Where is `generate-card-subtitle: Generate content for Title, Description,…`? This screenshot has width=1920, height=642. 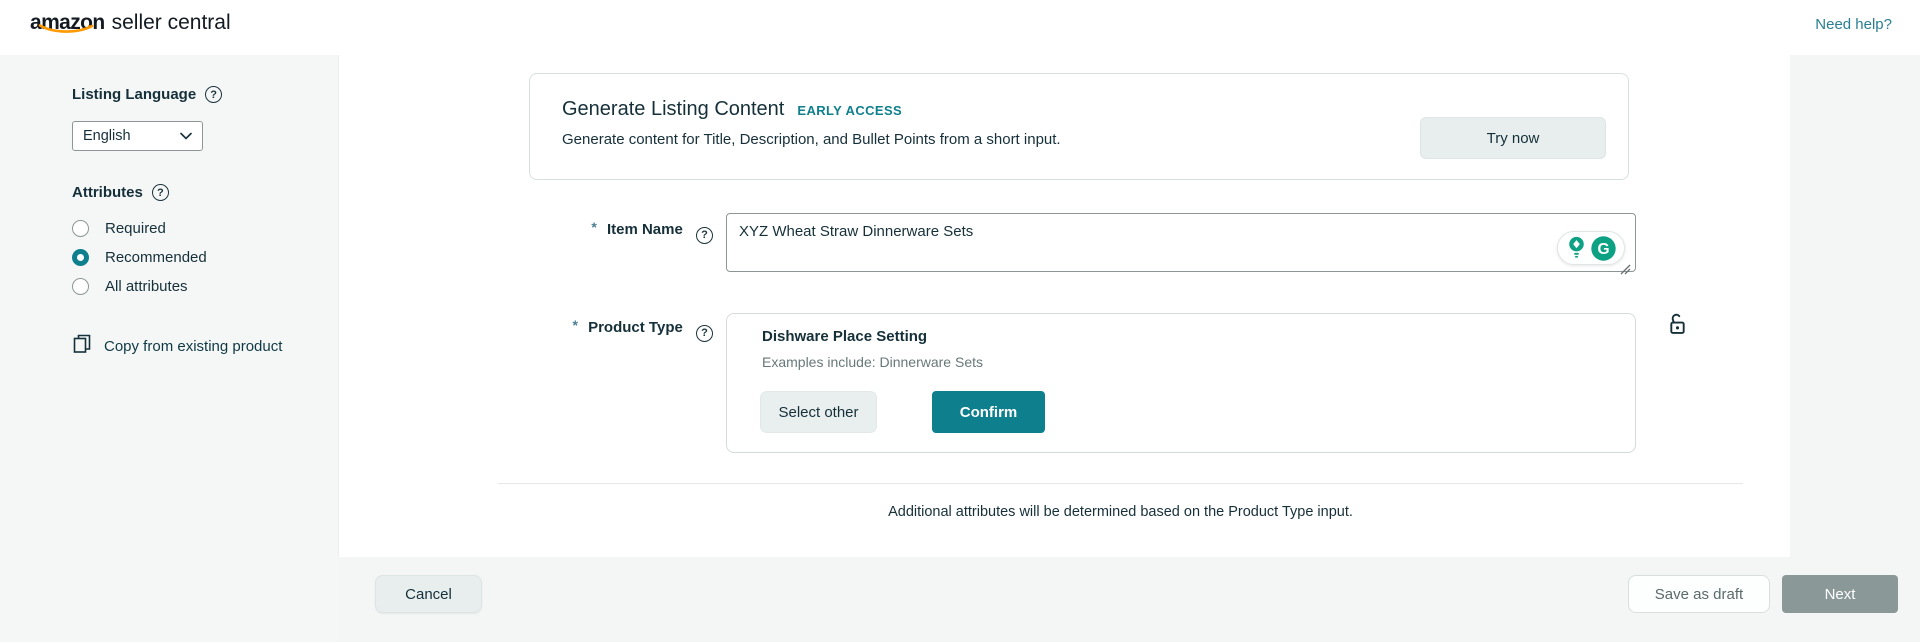 generate-card-subtitle: Generate content for Title, Description,… is located at coordinates (811, 139).